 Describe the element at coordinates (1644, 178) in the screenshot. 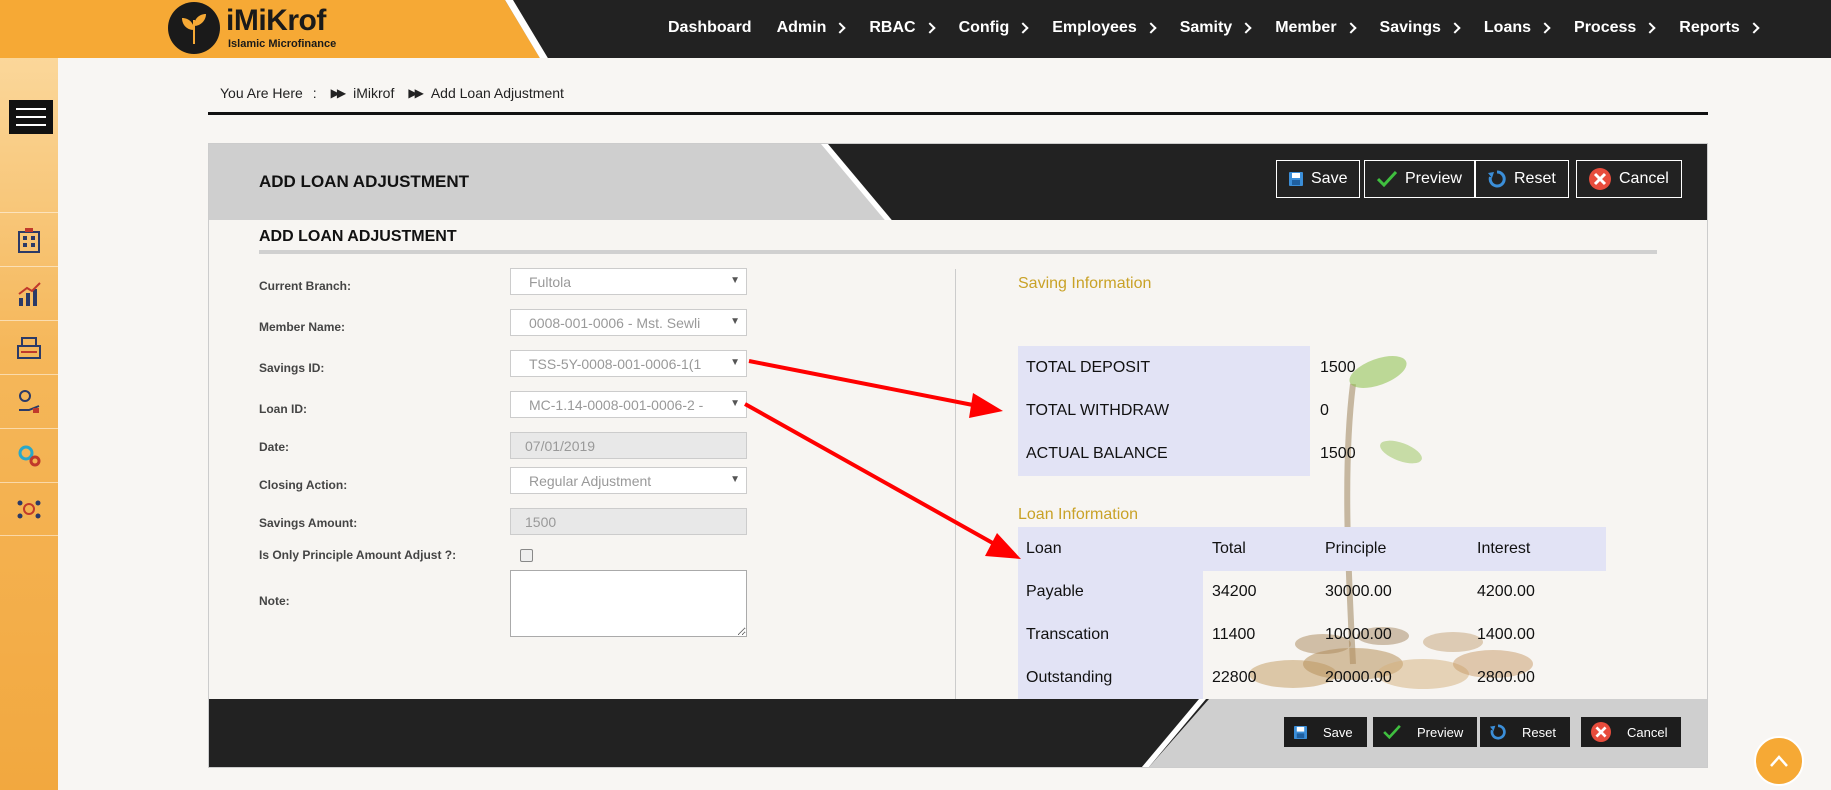

I see `cancel-label: Cancel` at that location.